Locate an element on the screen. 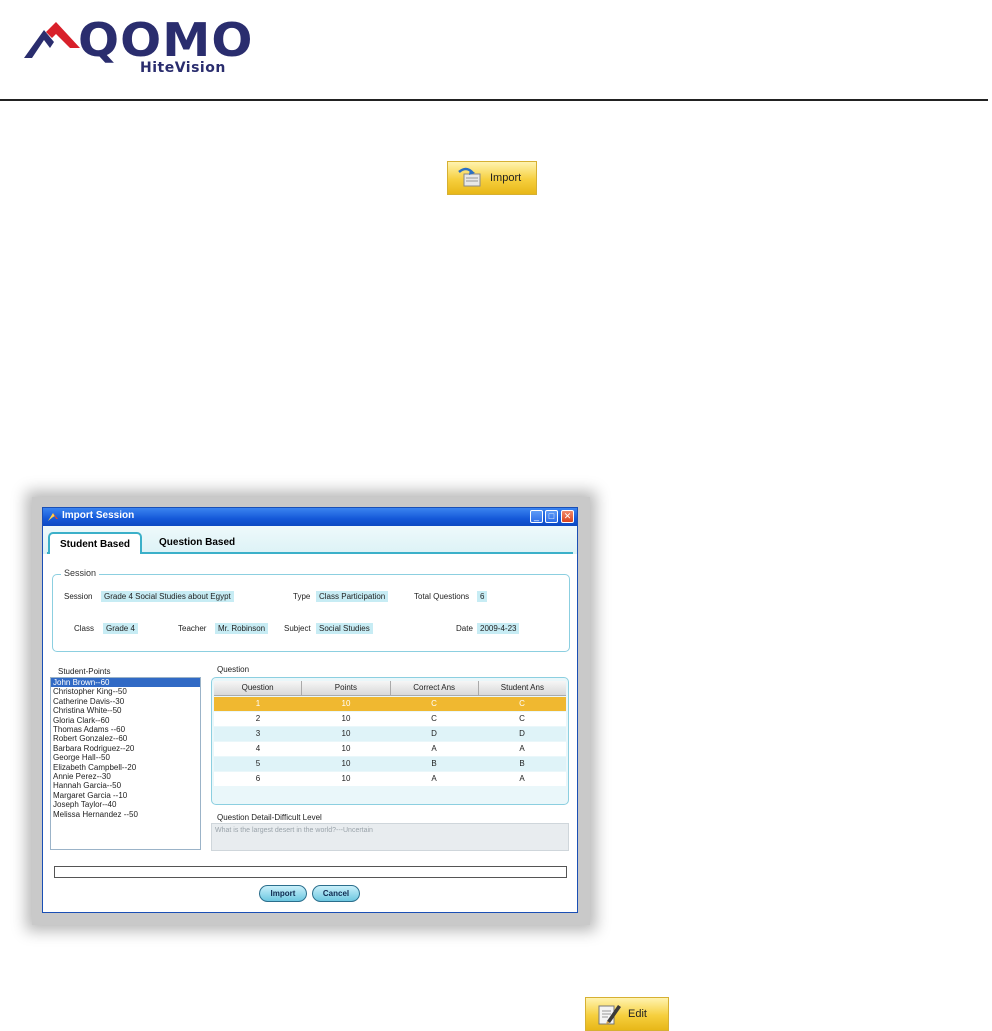  list-item: Gloria Clark--60 is located at coordinates (125, 720).